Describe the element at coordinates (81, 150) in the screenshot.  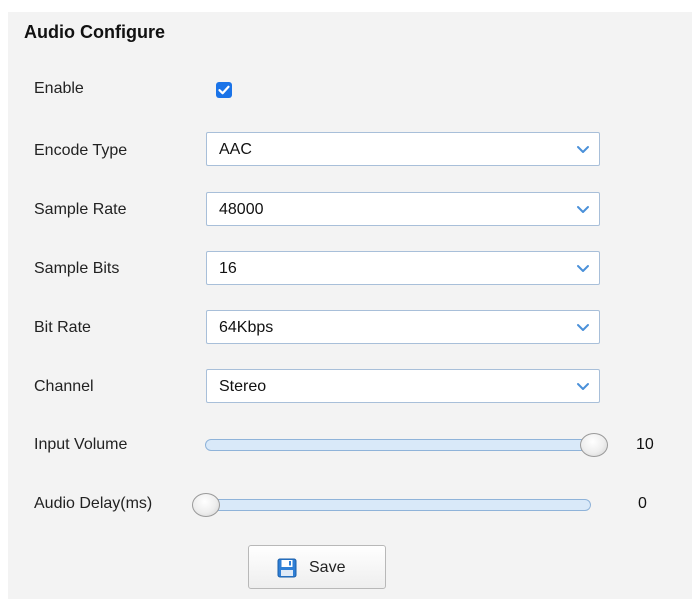
I see `encode-type-label: Encode Type` at that location.